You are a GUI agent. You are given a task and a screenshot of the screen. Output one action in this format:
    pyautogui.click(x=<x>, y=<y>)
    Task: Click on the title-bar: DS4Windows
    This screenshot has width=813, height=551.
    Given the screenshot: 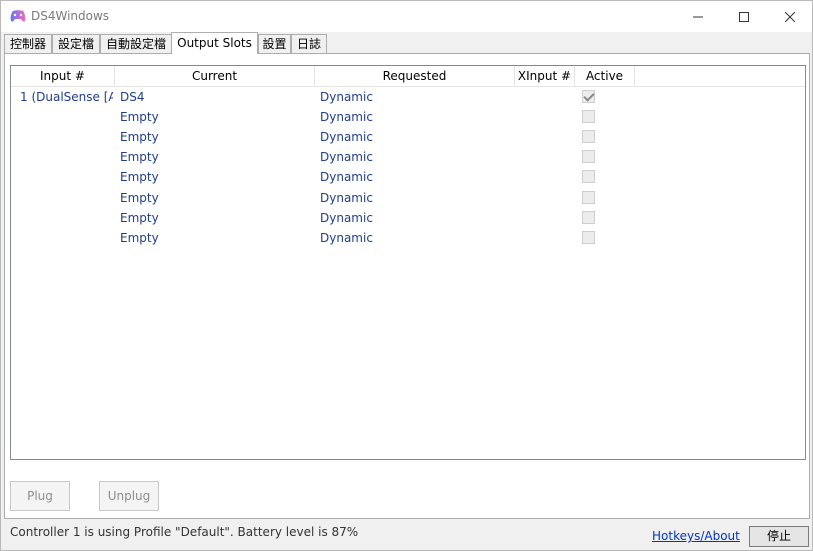 What is the action you would take?
    pyautogui.click(x=406, y=16)
    